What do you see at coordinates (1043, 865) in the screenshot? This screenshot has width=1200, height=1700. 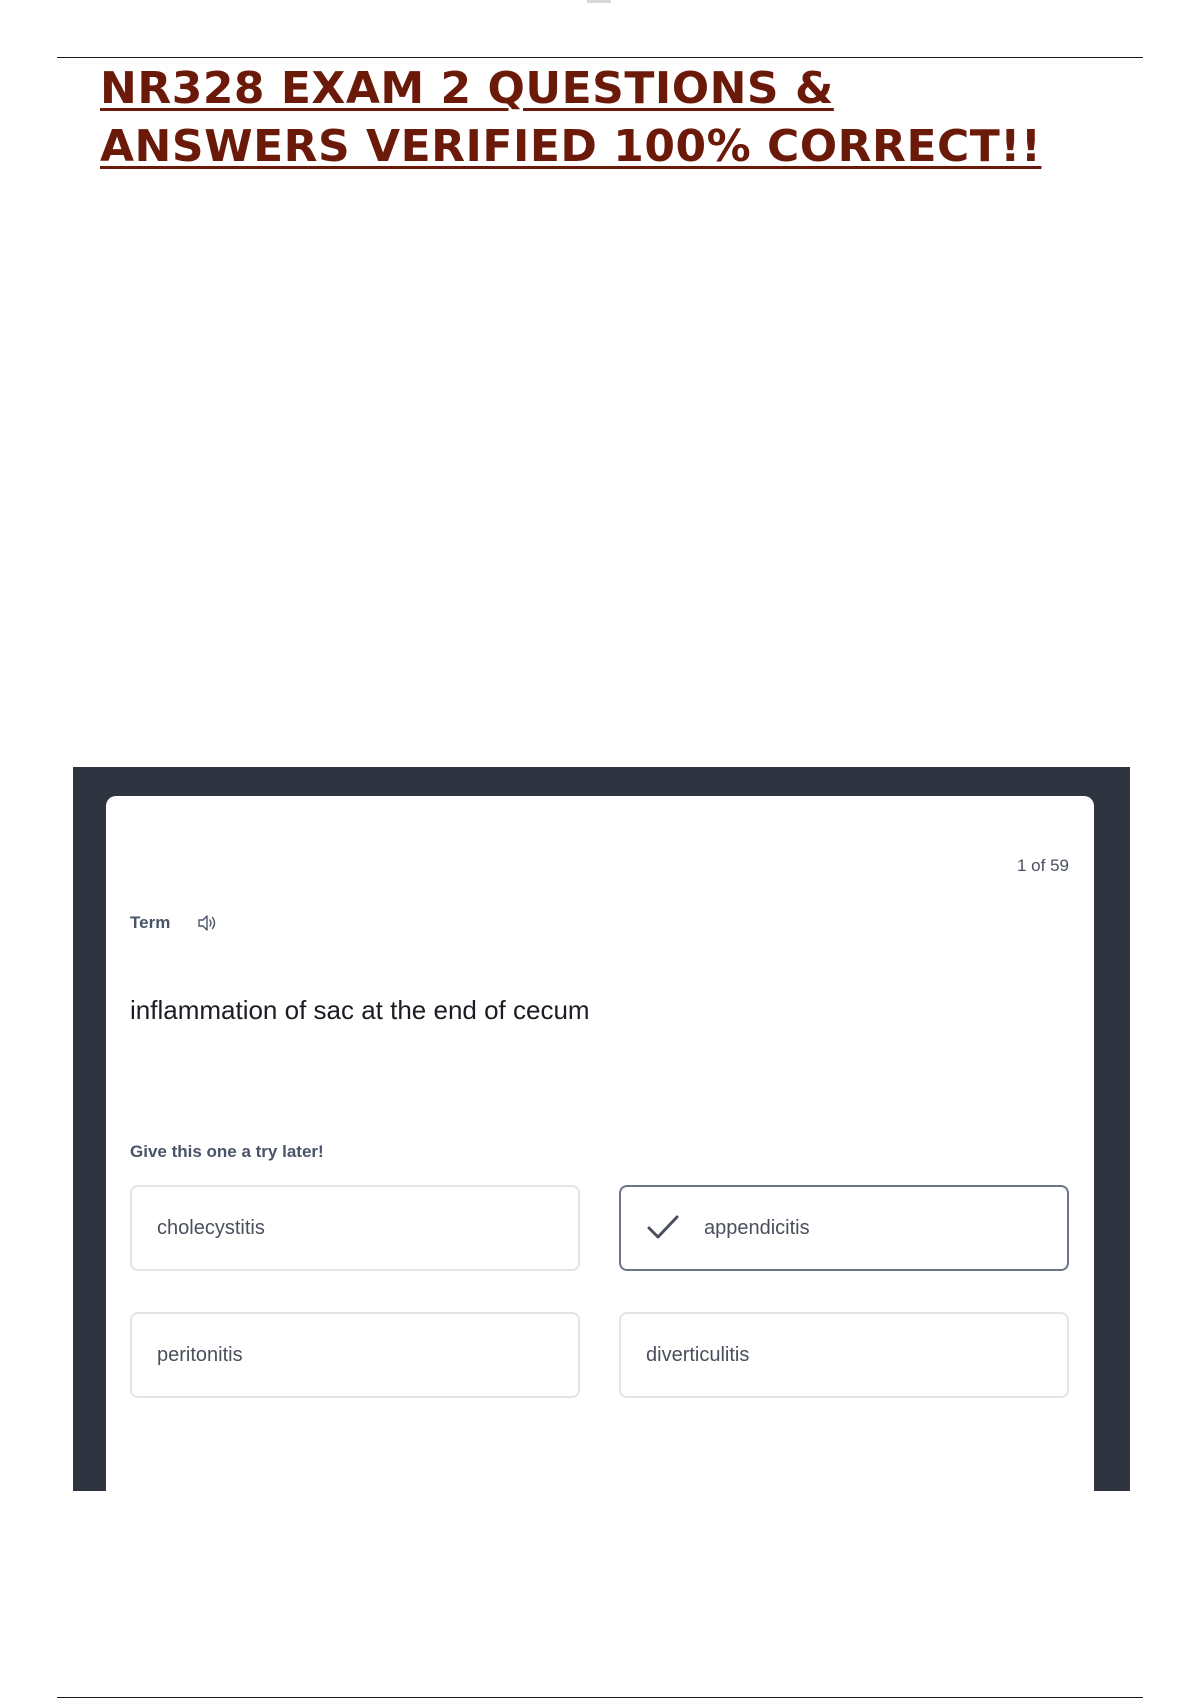 I see `card-counter: 1 of 59` at bounding box center [1043, 865].